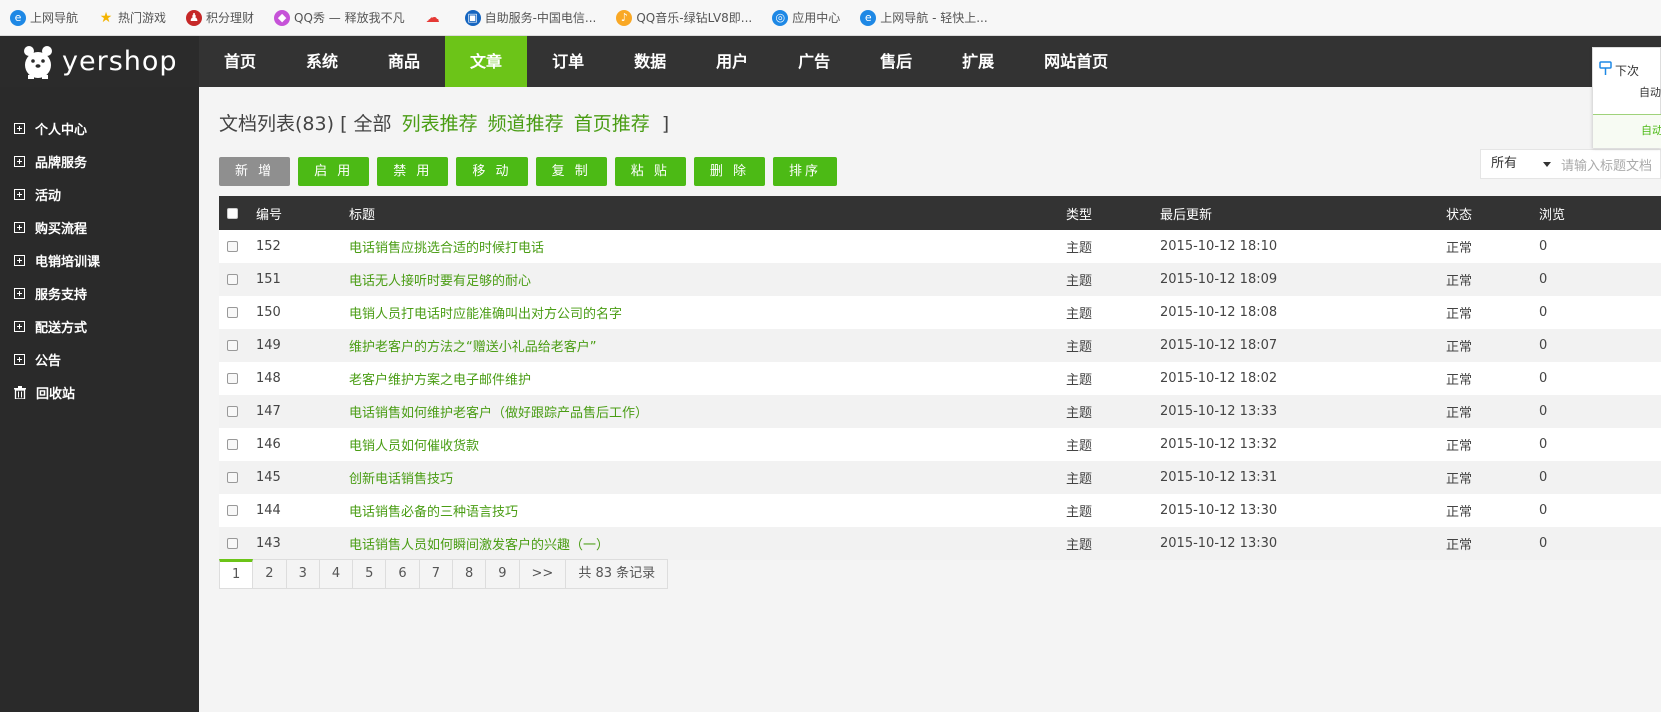  Describe the element at coordinates (492, 171) in the screenshot. I see `move-button: 移 动` at that location.